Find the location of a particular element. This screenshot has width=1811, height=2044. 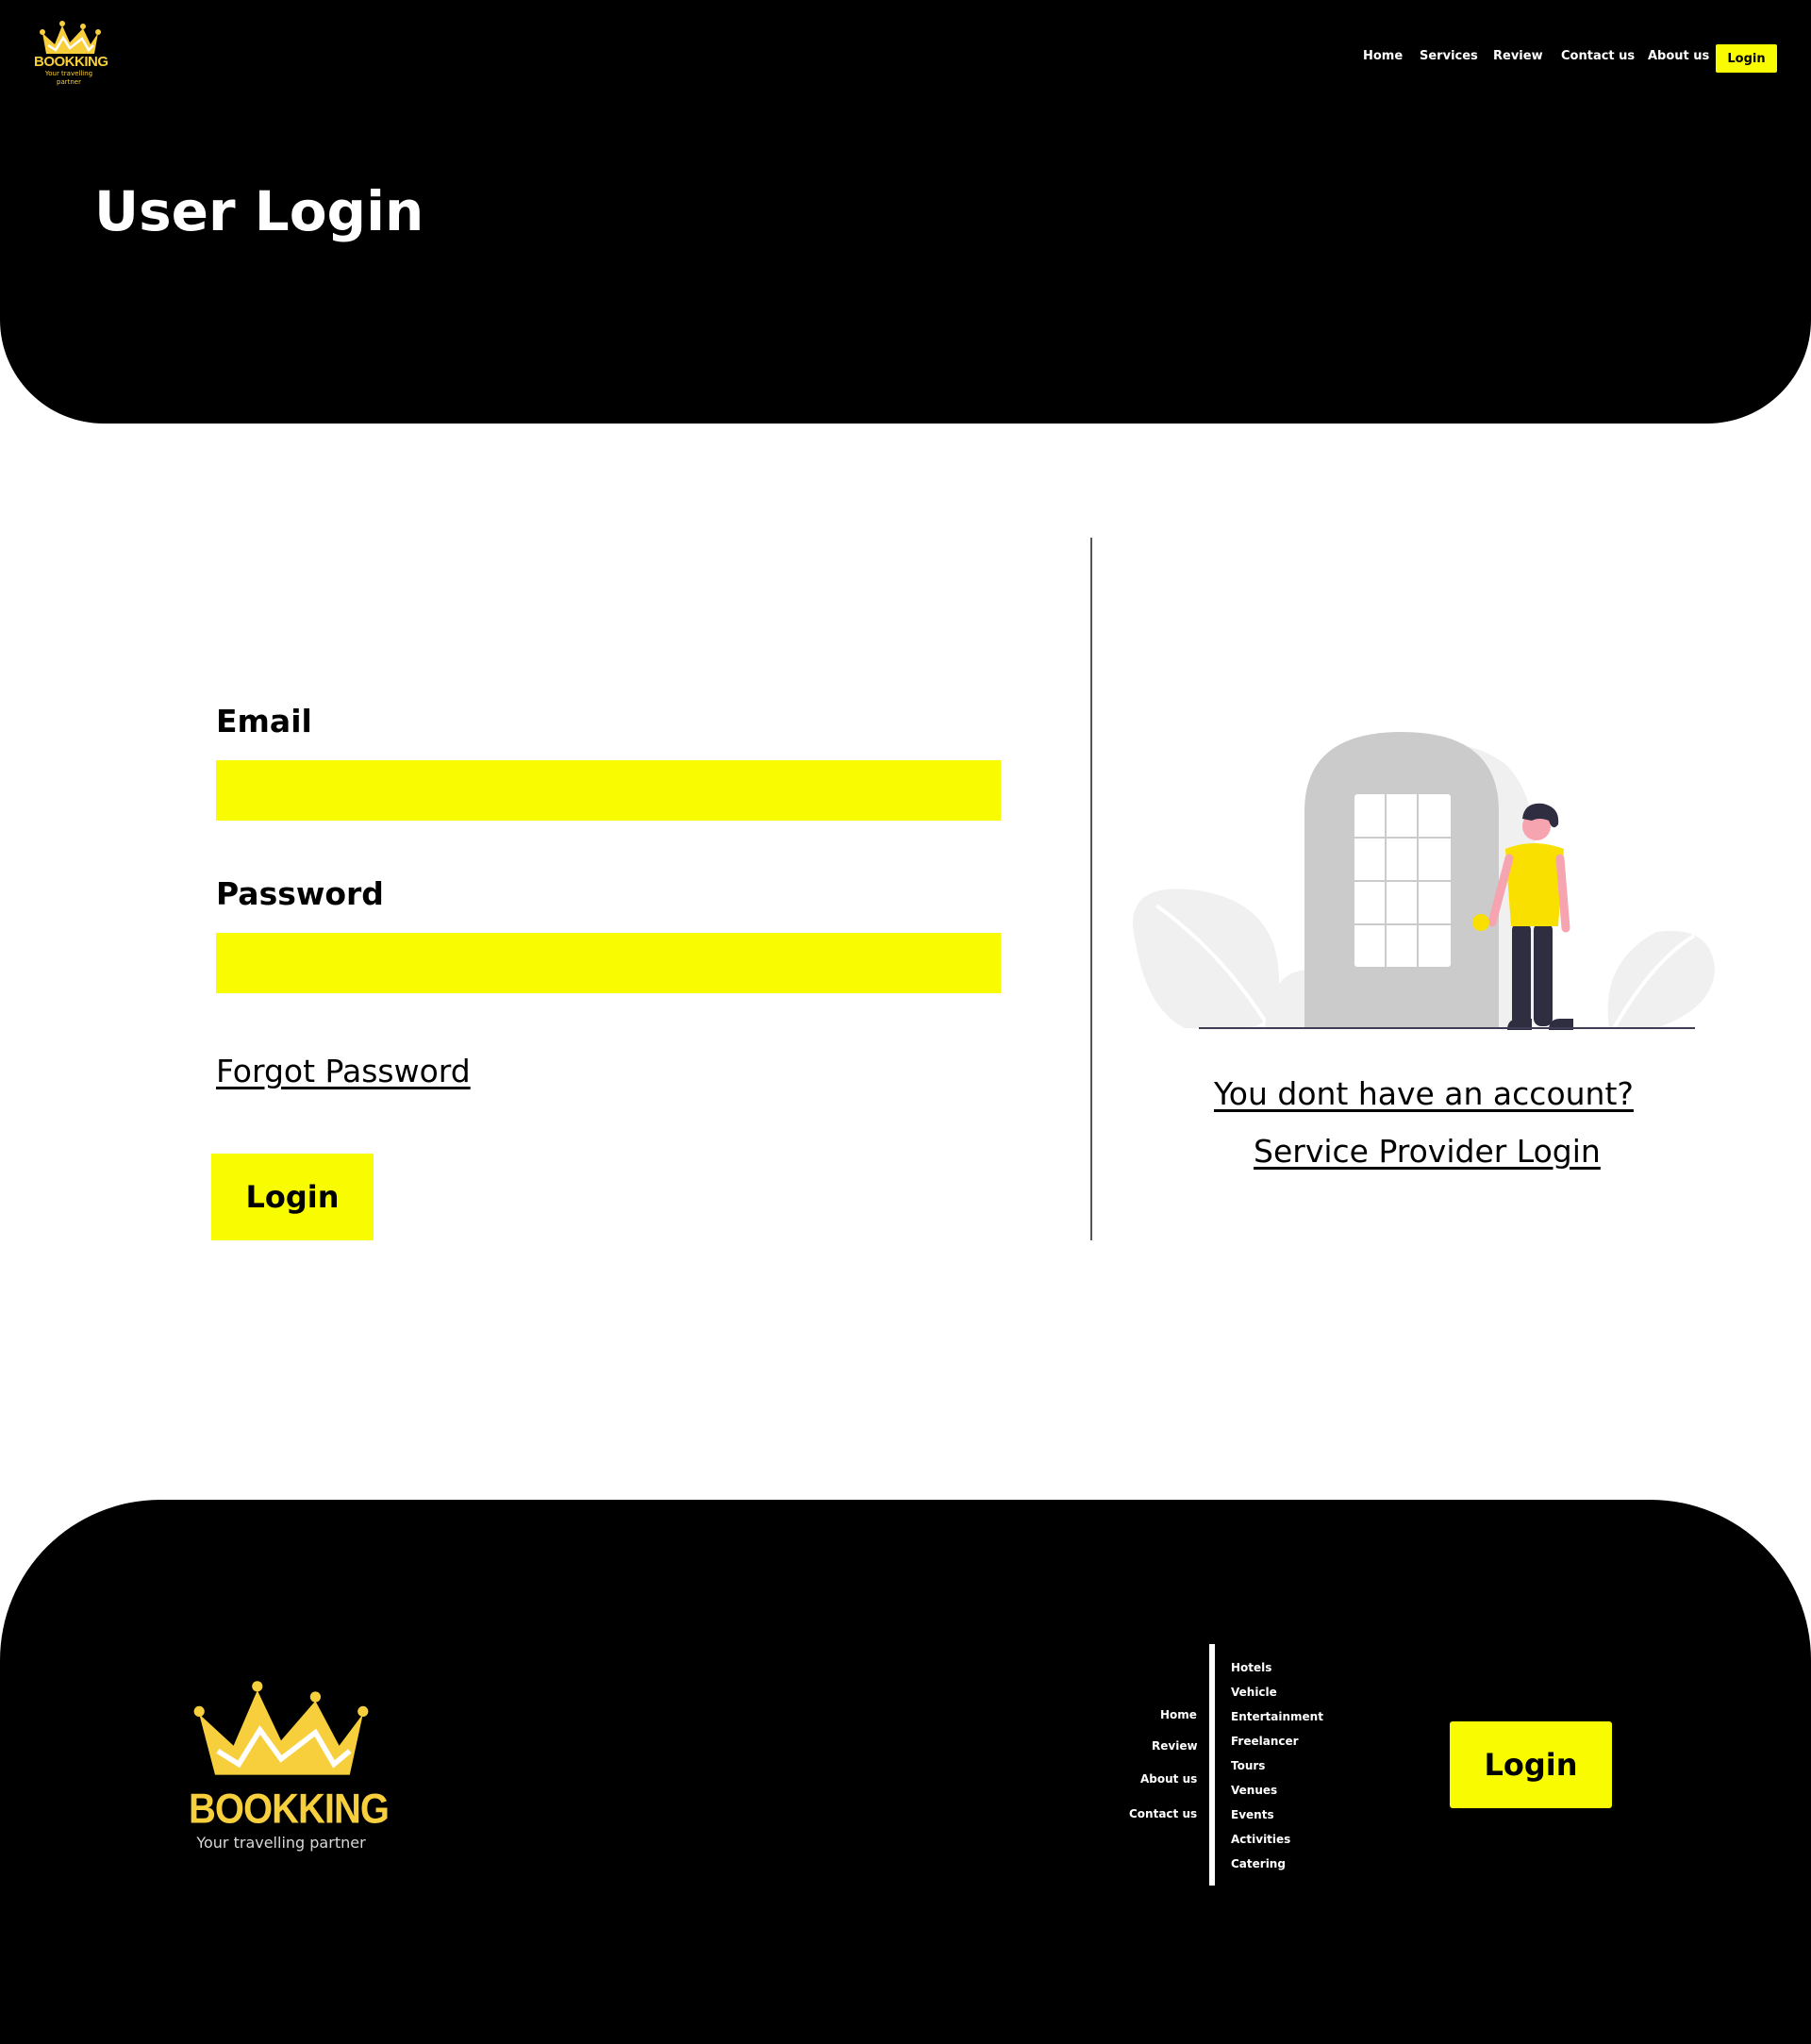

footer-nav-home: Home is located at coordinates (1178, 1715).